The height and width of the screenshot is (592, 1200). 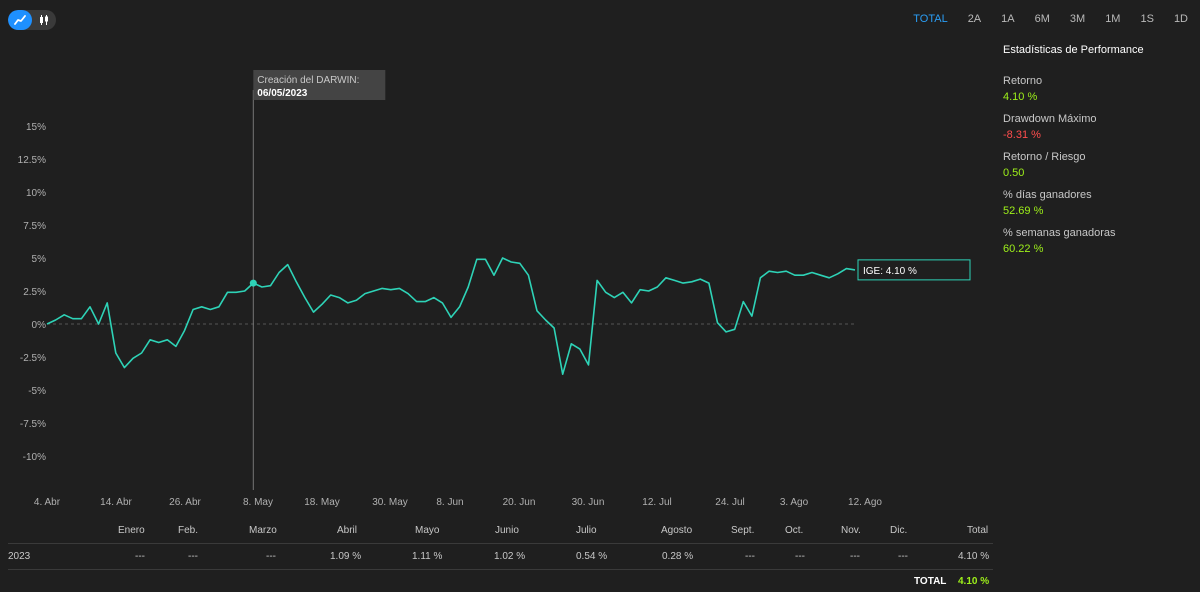 I want to click on period-1m: 1M, so click(x=1112, y=19).